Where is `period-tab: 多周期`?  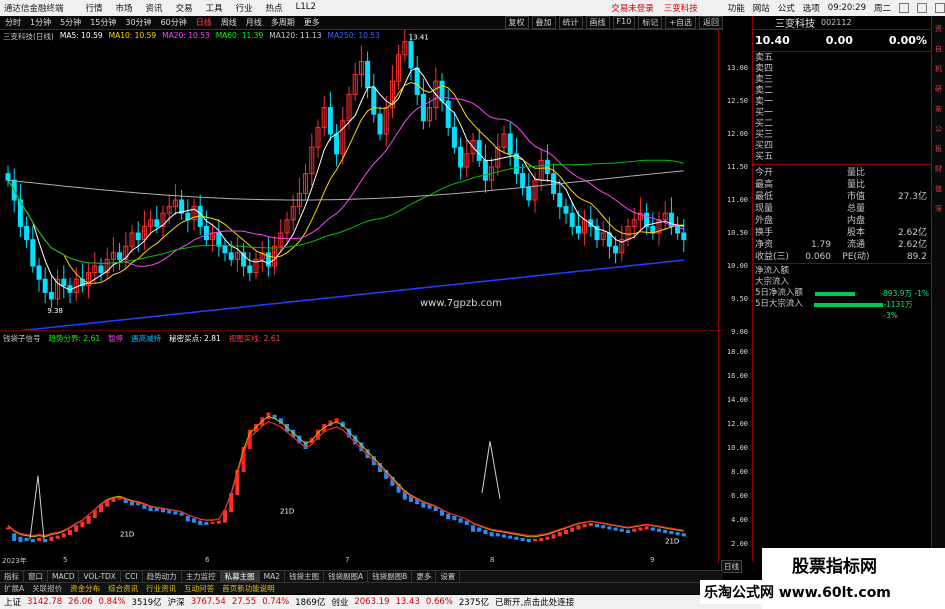 period-tab: 多周期 is located at coordinates (283, 22).